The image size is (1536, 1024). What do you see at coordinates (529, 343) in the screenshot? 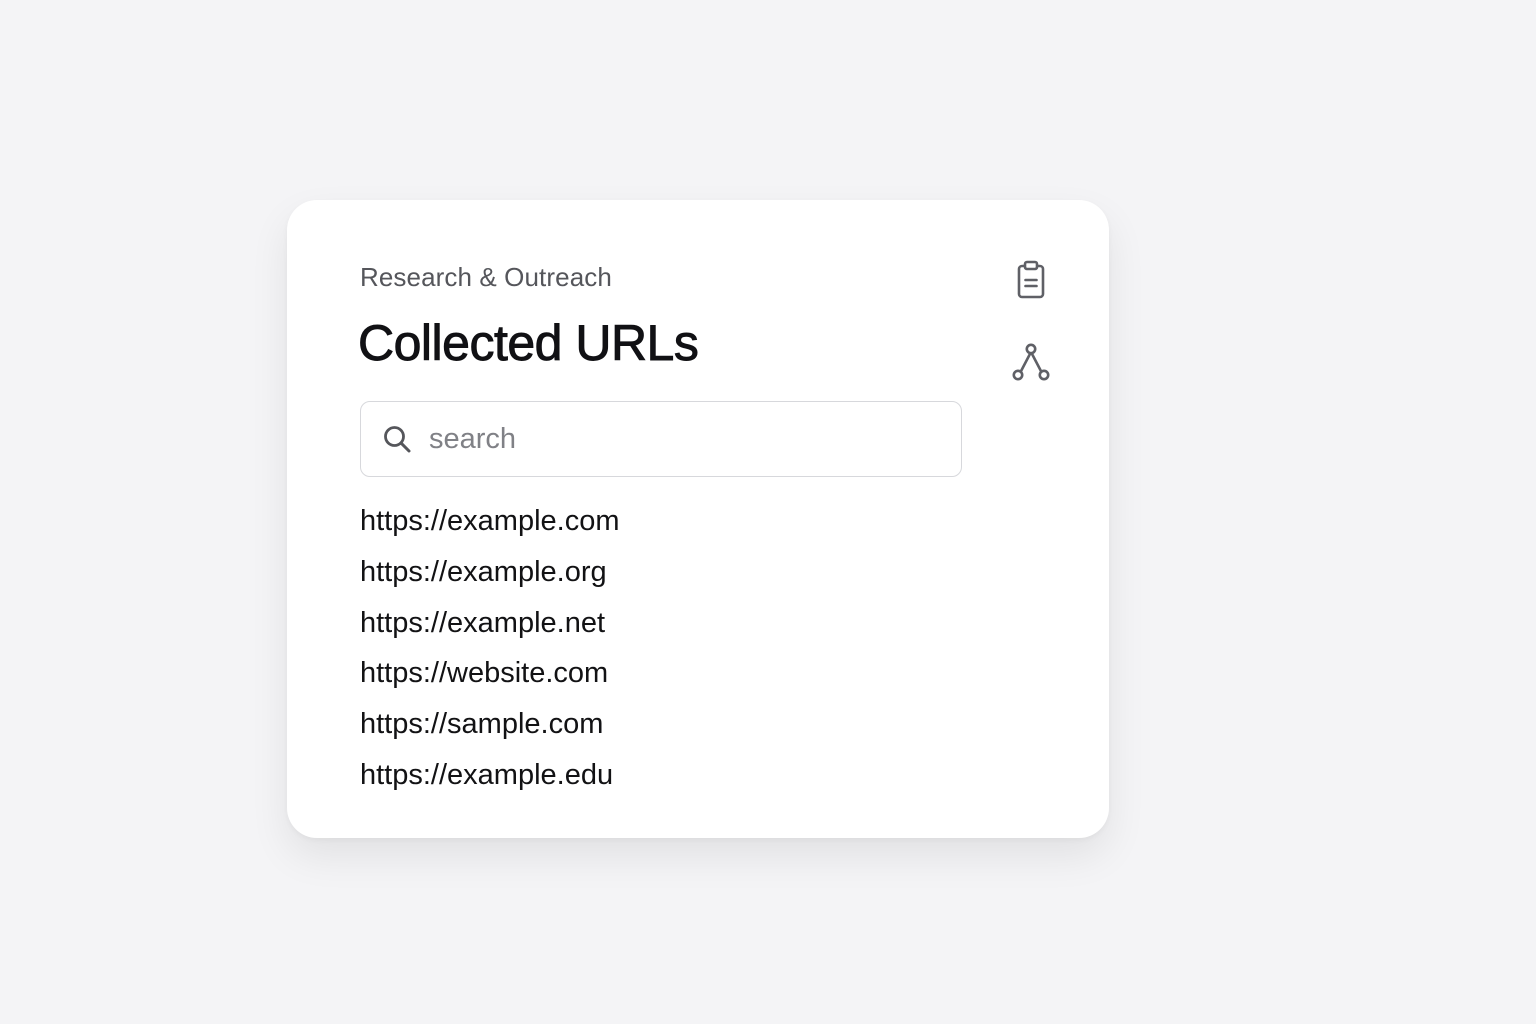
I see `page-title: Collected URLs` at bounding box center [529, 343].